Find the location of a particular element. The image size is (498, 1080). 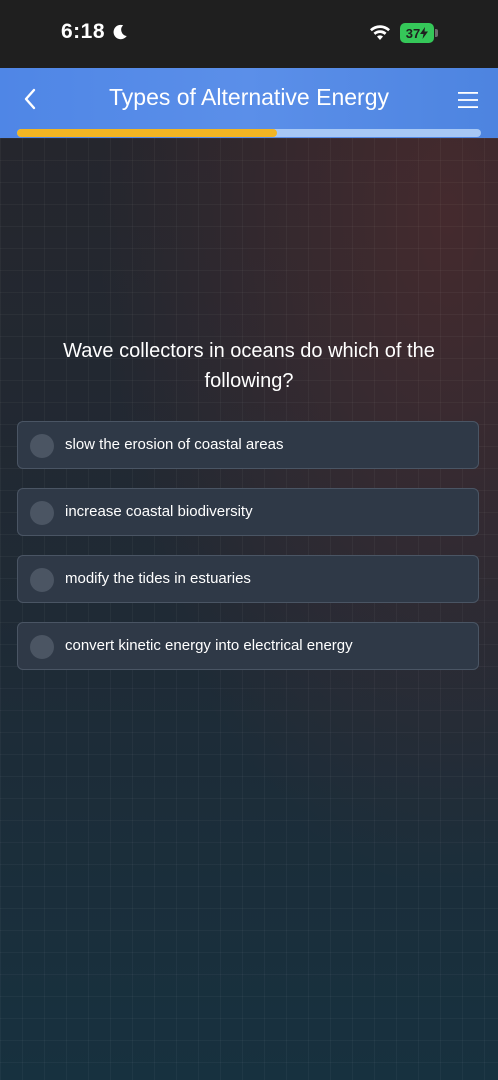

menu-button is located at coordinates (468, 100).